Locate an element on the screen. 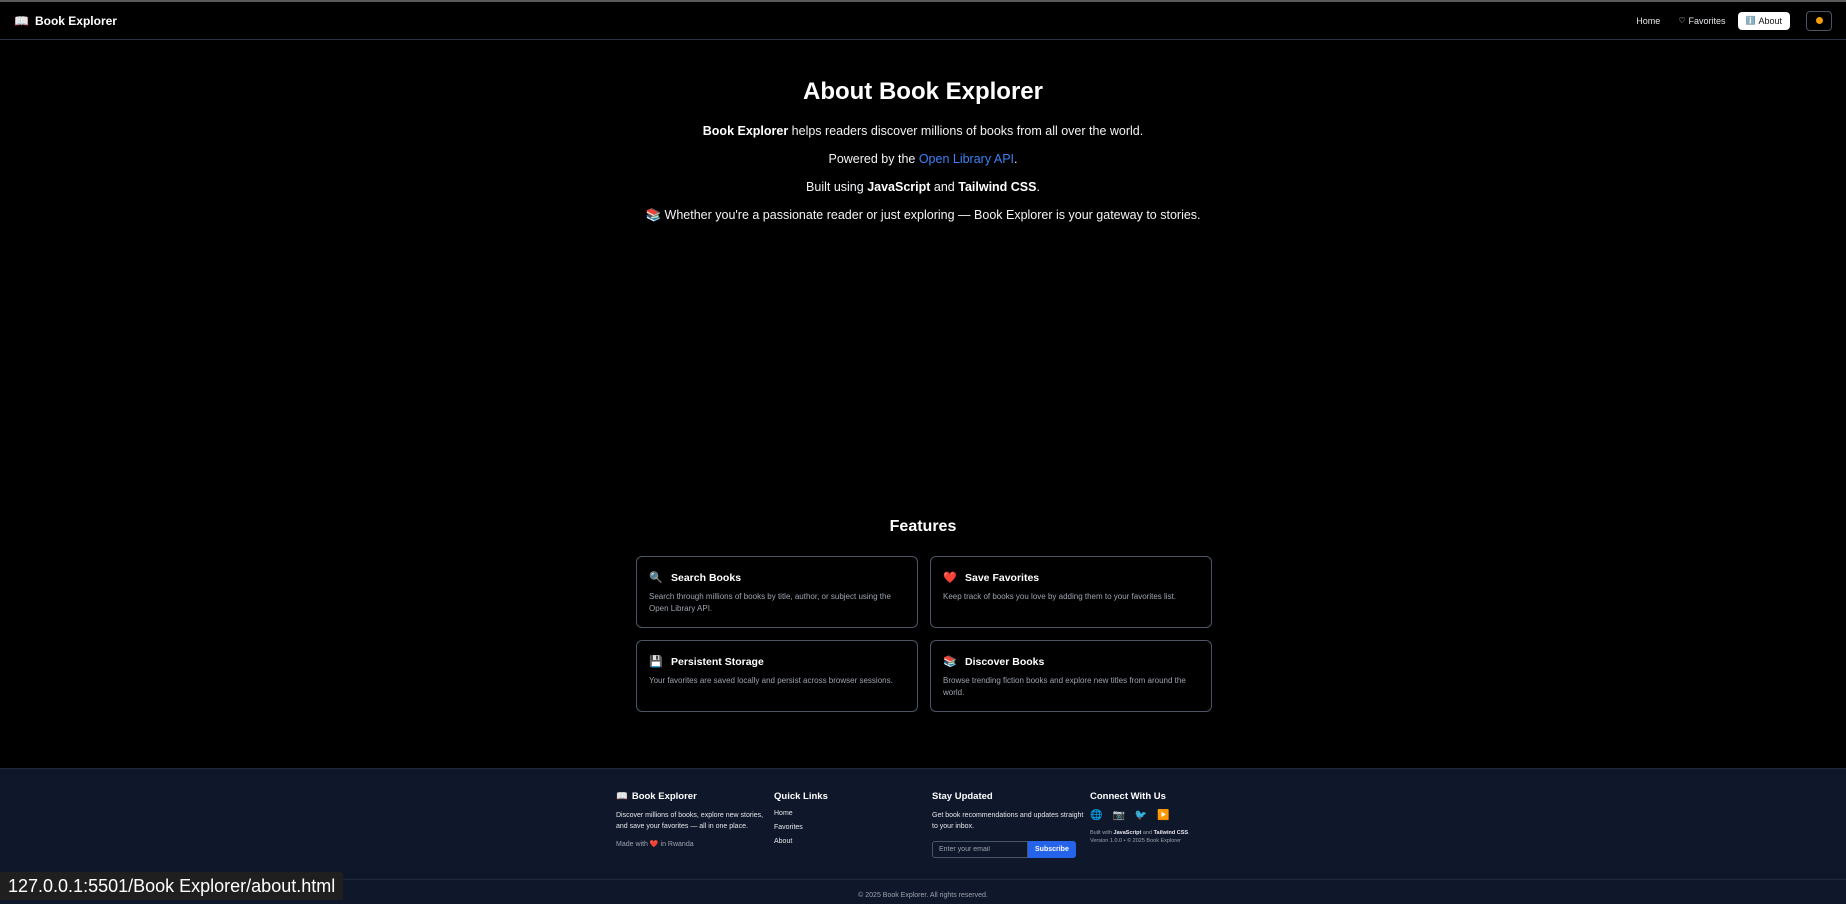 This screenshot has height=904, width=1846. nav-about: ℹ️ About is located at coordinates (1763, 20).